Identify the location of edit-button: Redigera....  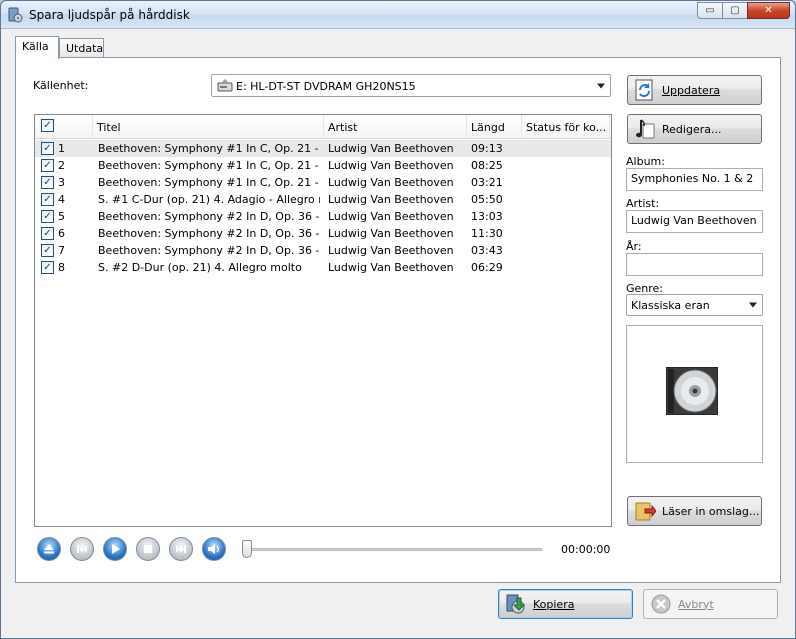
(694, 129).